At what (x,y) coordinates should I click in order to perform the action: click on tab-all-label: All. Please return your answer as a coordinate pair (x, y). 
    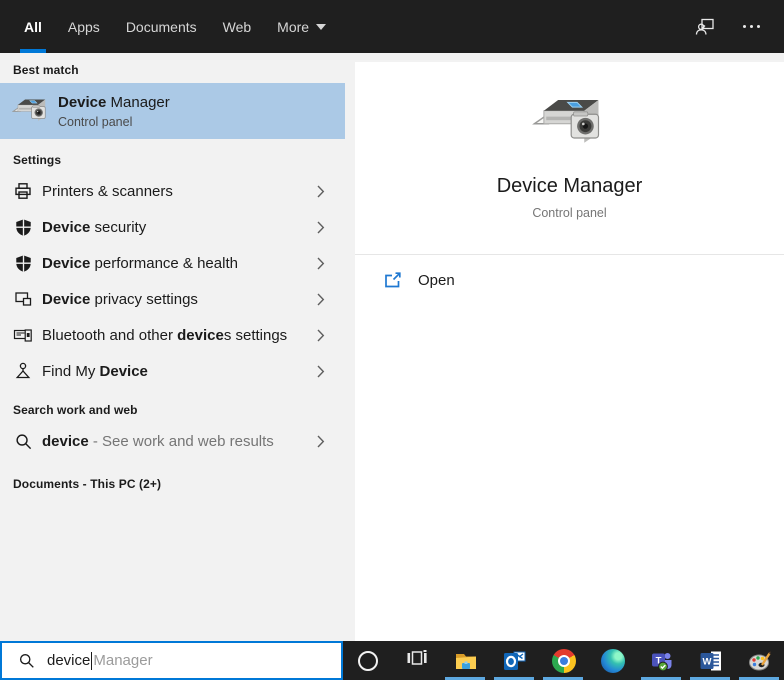
    Looking at the image, I should click on (33, 26).